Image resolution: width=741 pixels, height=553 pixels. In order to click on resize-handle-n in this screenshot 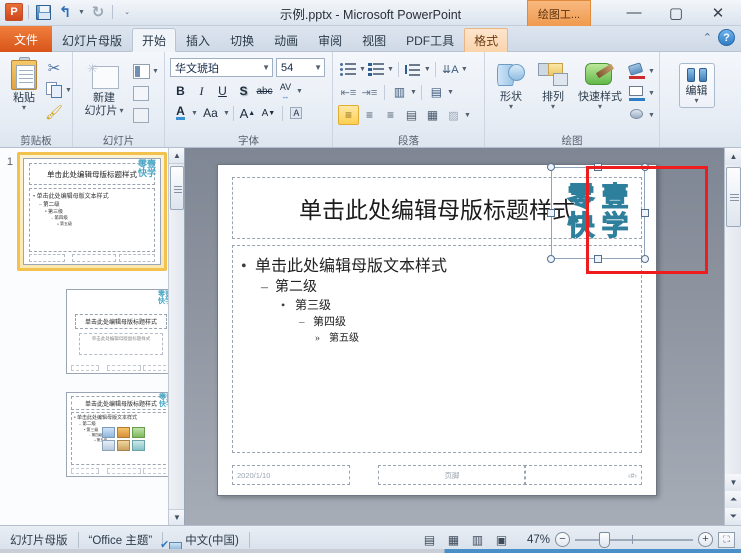, I will do `click(598, 167)`.